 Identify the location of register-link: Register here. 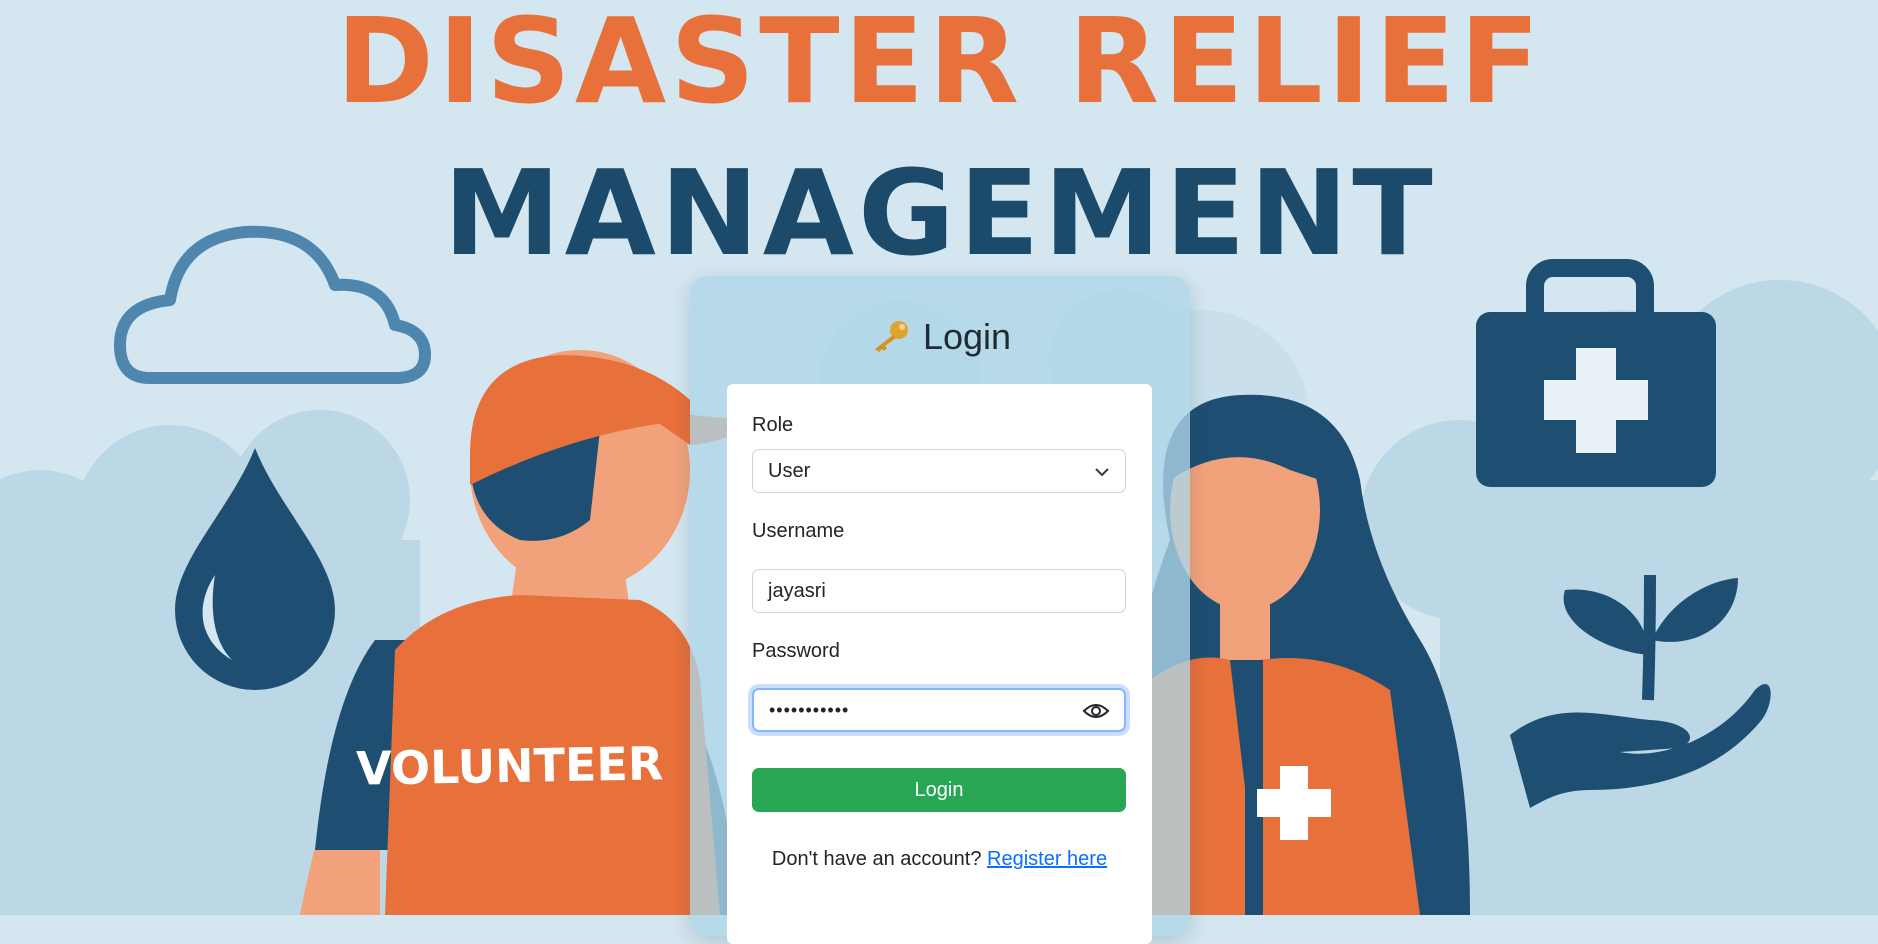
(1047, 859).